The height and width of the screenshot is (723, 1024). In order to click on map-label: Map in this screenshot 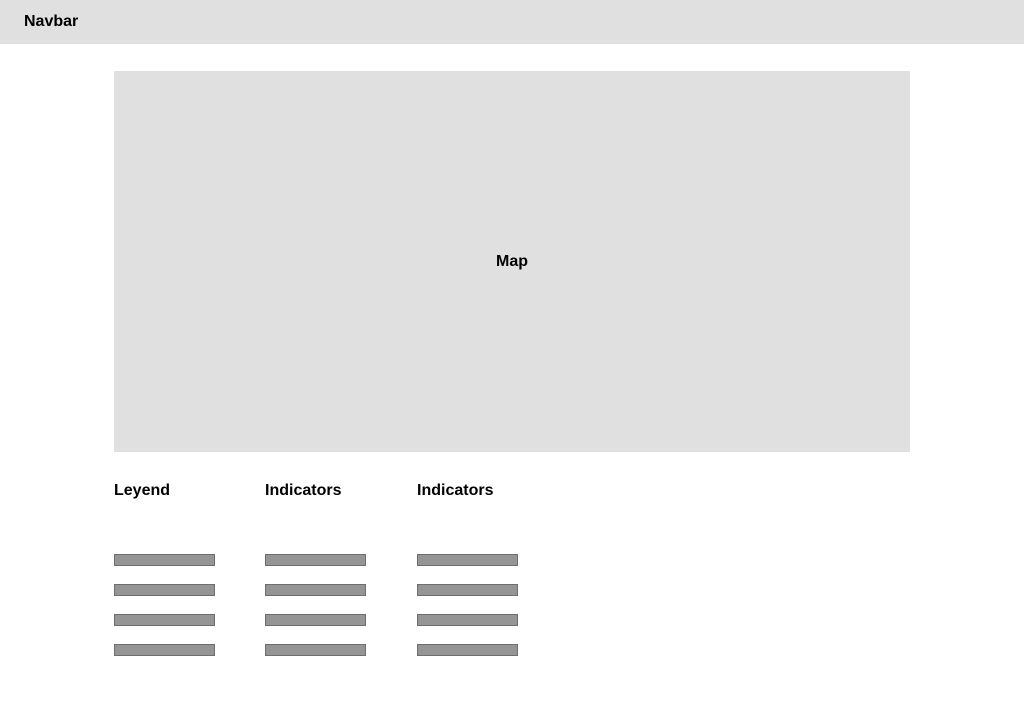, I will do `click(512, 261)`.